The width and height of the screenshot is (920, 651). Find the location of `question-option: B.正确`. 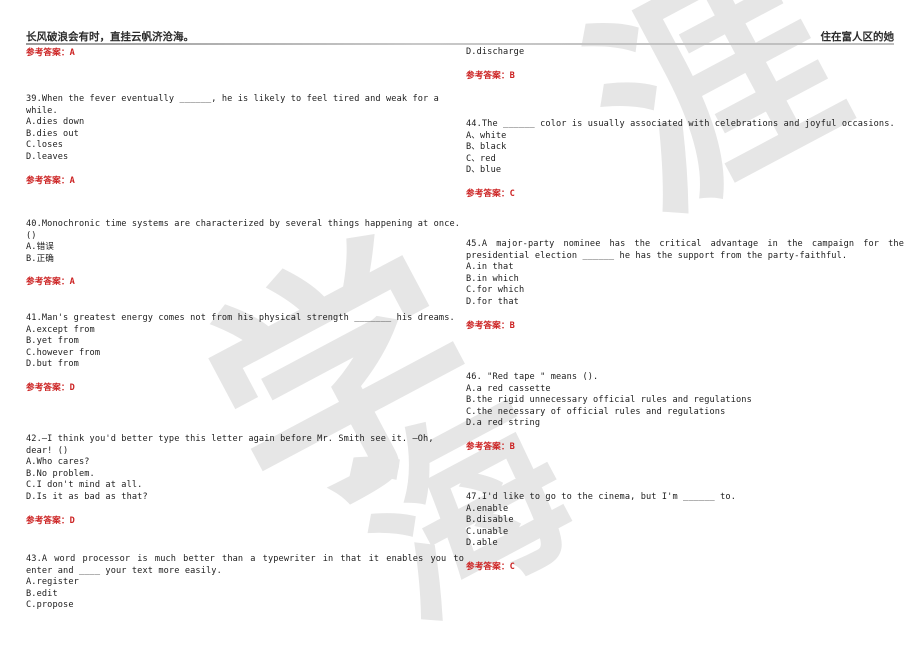

question-option: B.正确 is located at coordinates (245, 260).